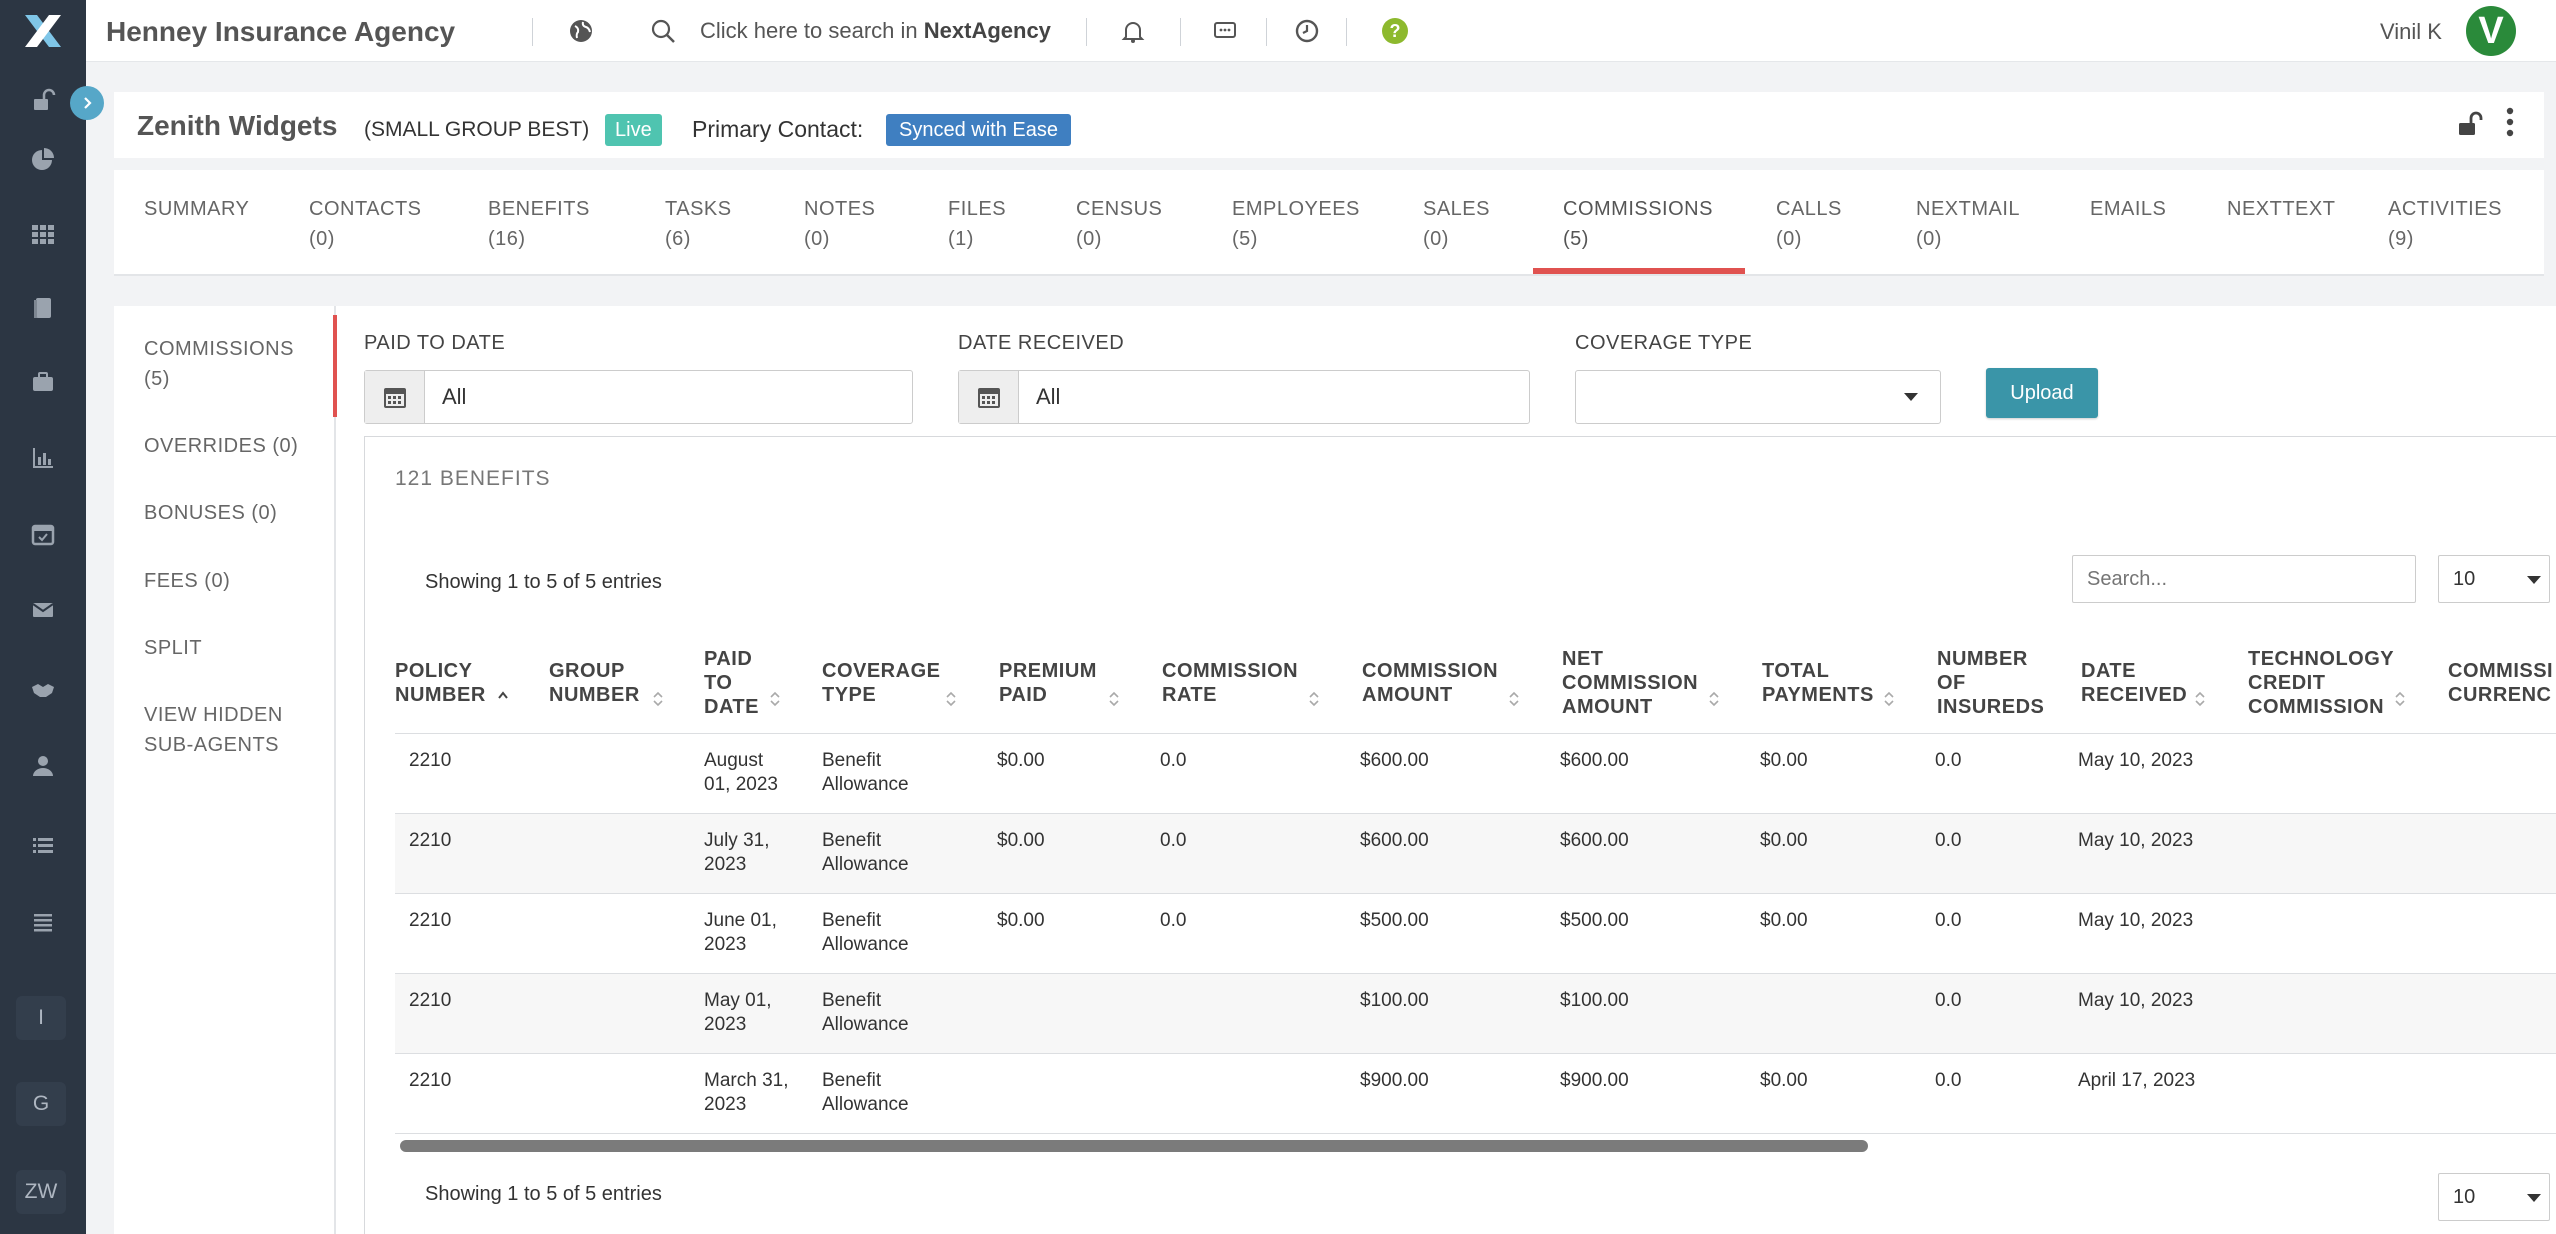  What do you see at coordinates (43, 766) in the screenshot?
I see `user-icon` at bounding box center [43, 766].